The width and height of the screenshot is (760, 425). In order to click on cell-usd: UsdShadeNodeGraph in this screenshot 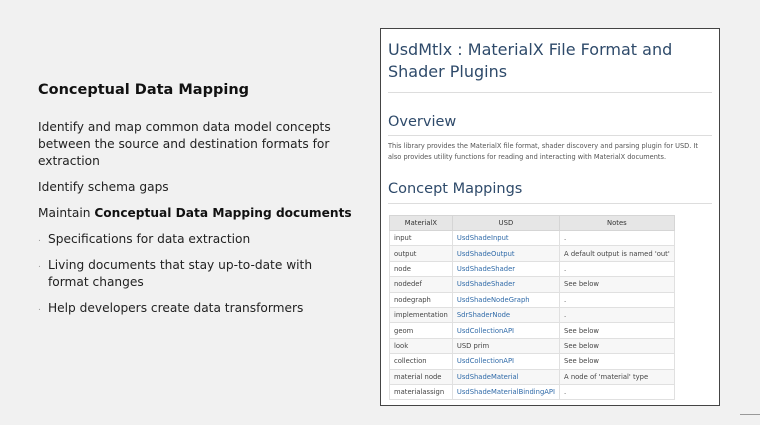, I will do `click(506, 299)`.